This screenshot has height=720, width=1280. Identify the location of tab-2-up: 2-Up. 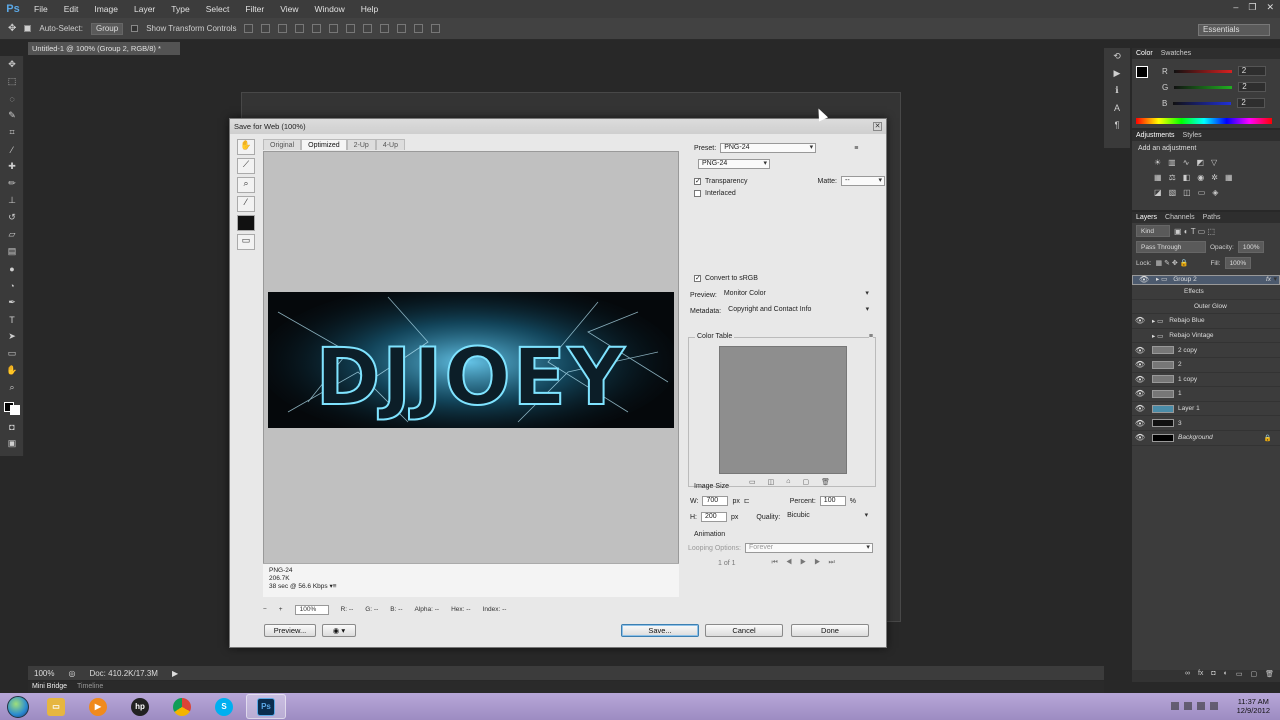
(361, 144).